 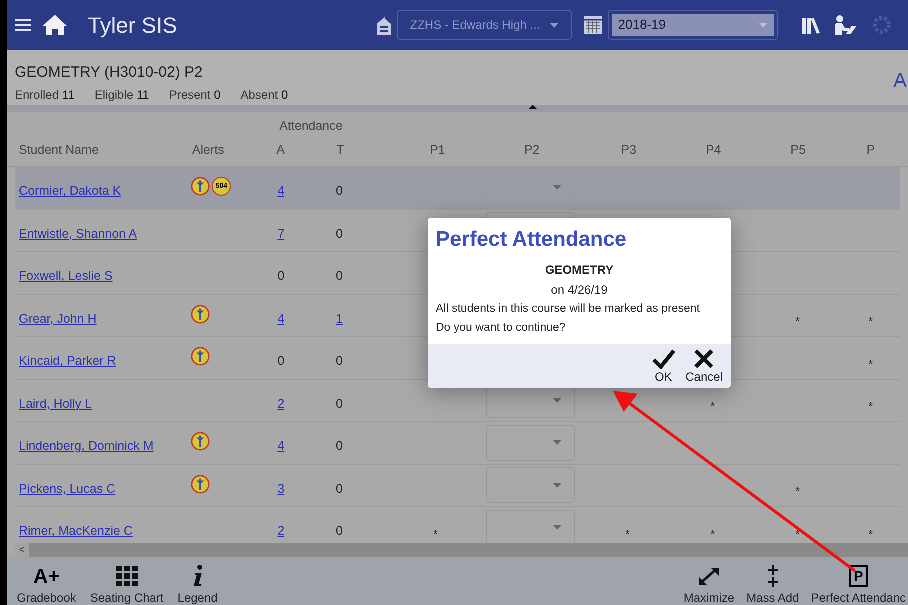 I want to click on header-edge-text: A, so click(x=900, y=81).